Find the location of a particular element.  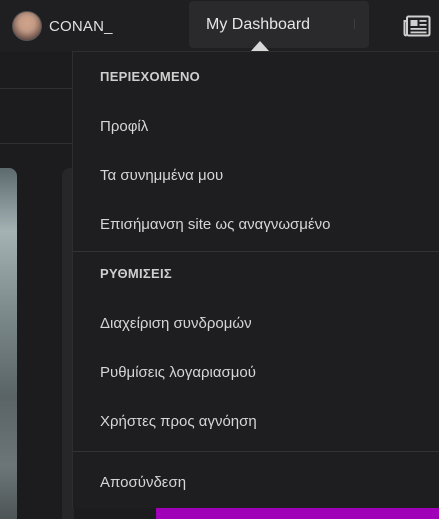

dashboard-divider is located at coordinates (354, 24).